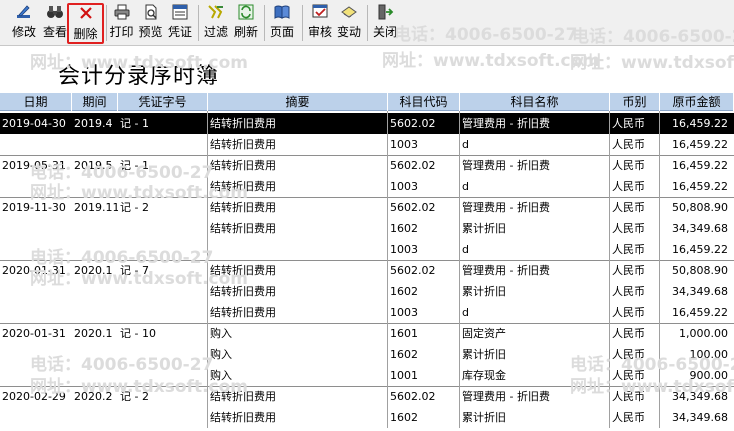  I want to click on column-header-voucher-no: 凭证字号, so click(163, 102).